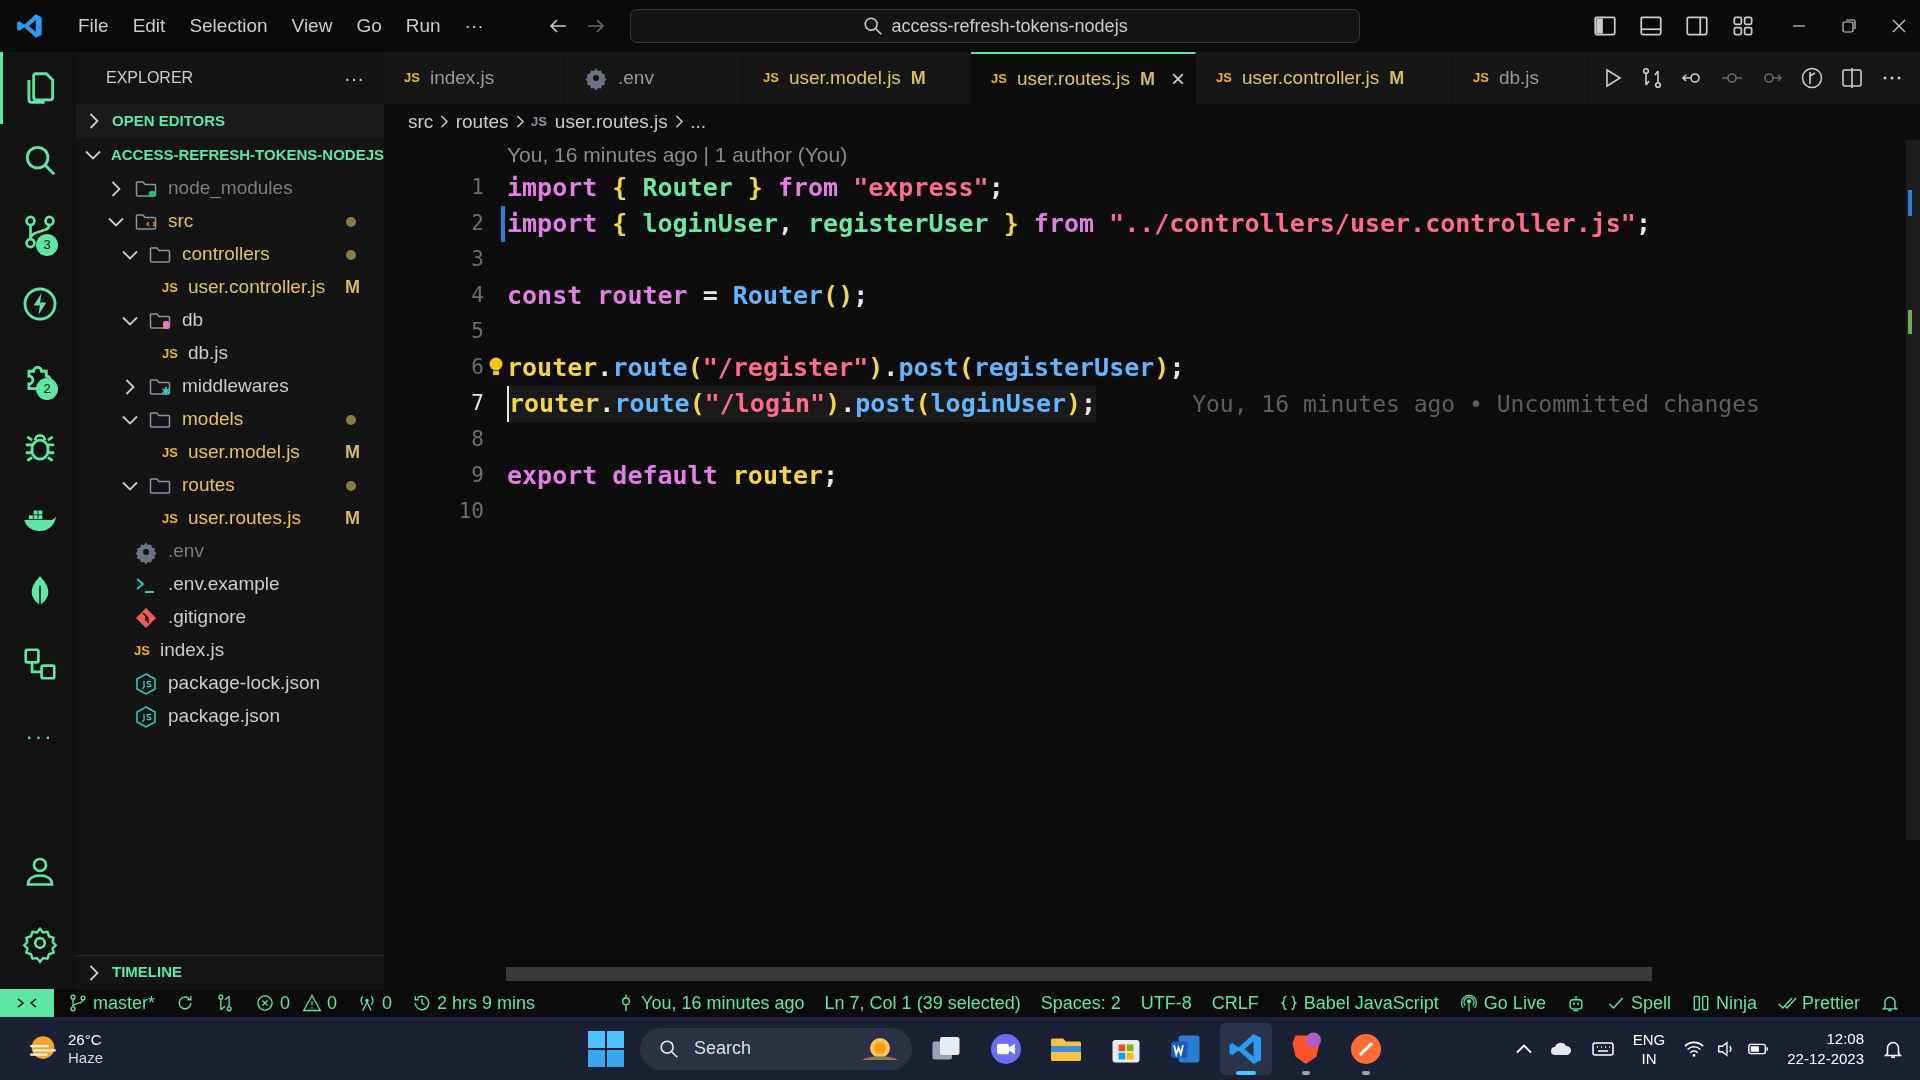  I want to click on close-icon, so click(1899, 26).